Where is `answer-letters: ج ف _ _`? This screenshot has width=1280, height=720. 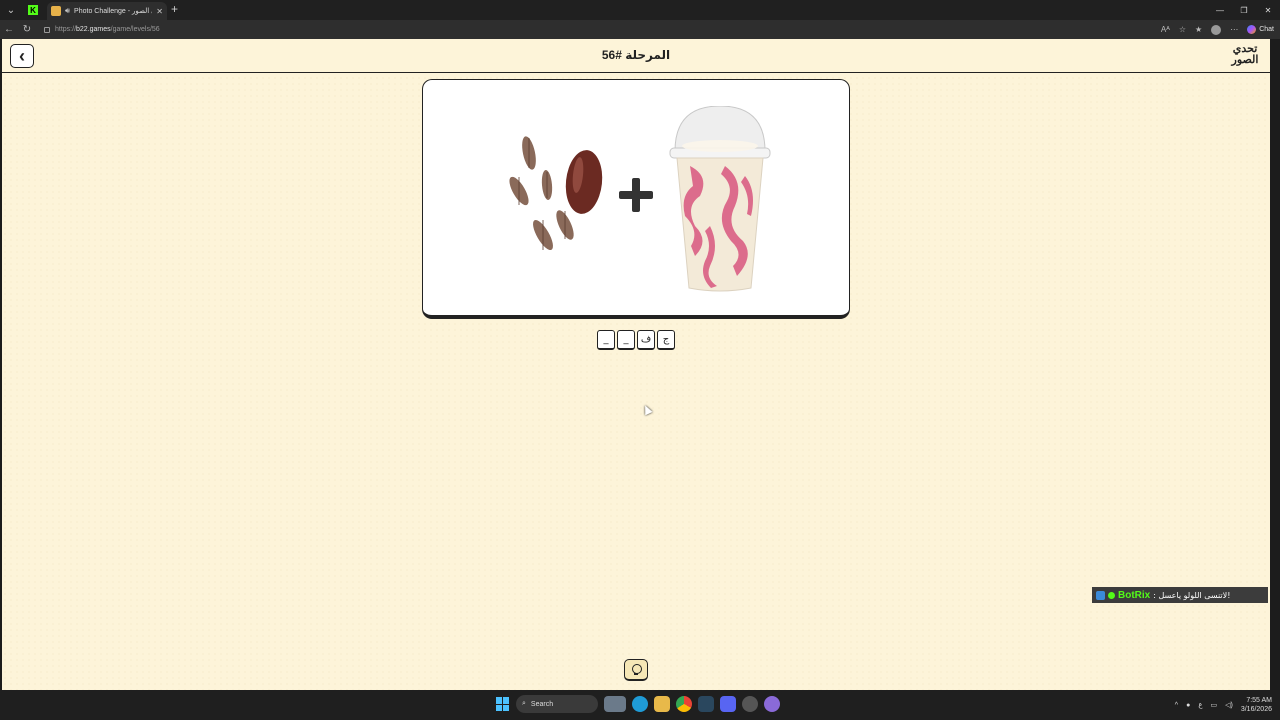
answer-letters: ج ف _ _ is located at coordinates (636, 340).